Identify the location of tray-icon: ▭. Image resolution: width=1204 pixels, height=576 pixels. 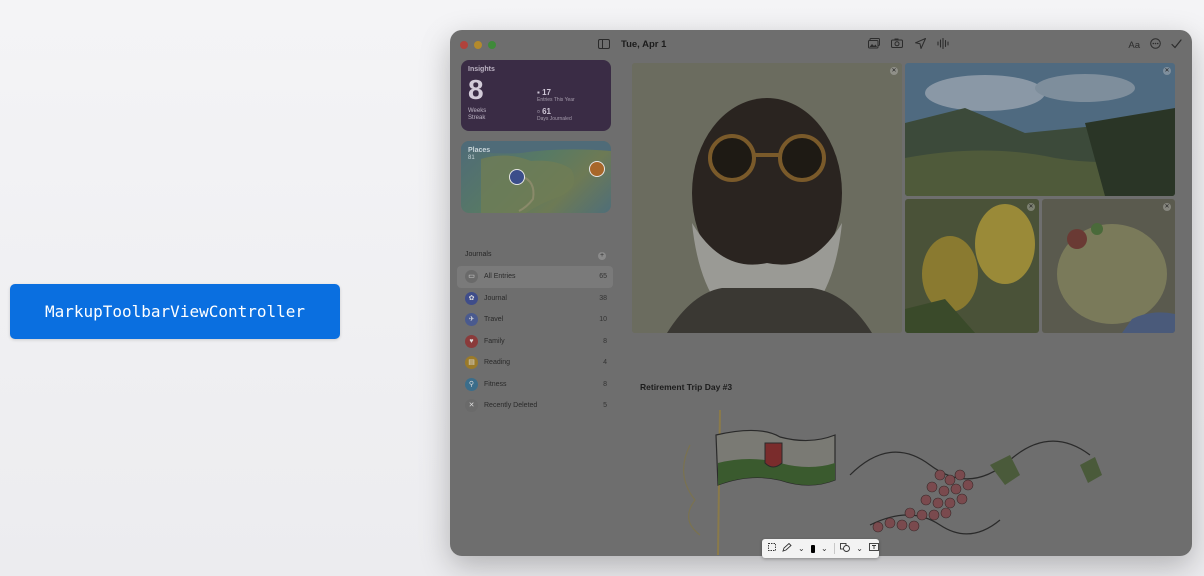
(471, 277).